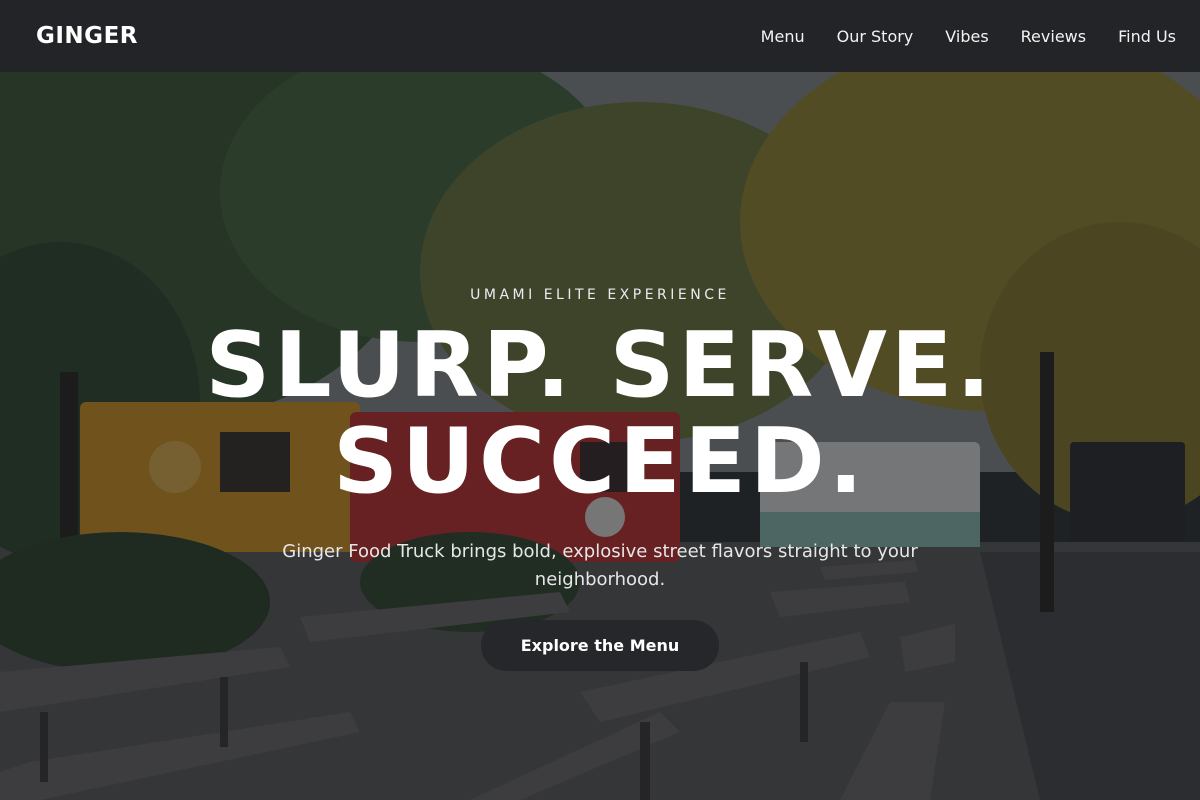 This screenshot has width=1200, height=800. Describe the element at coordinates (600, 365) in the screenshot. I see `hero-headline-line-1: SLURP. SERVE.` at that location.